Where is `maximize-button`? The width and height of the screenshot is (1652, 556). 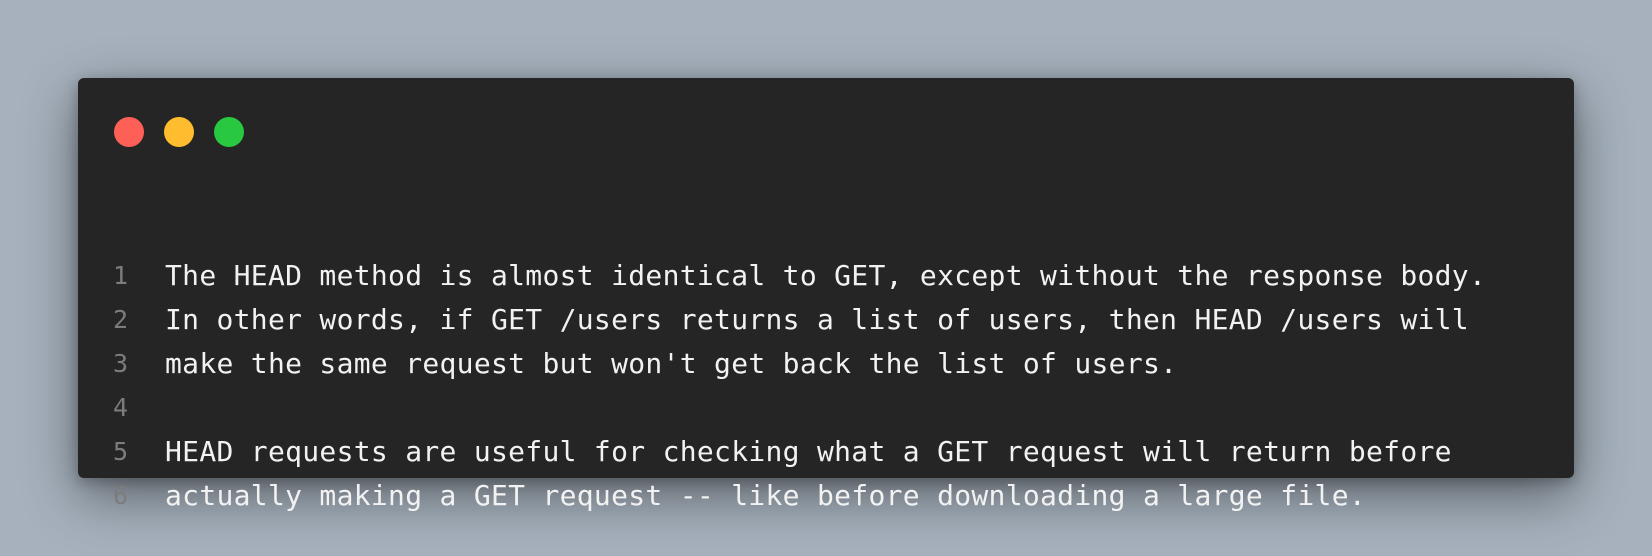 maximize-button is located at coordinates (229, 132).